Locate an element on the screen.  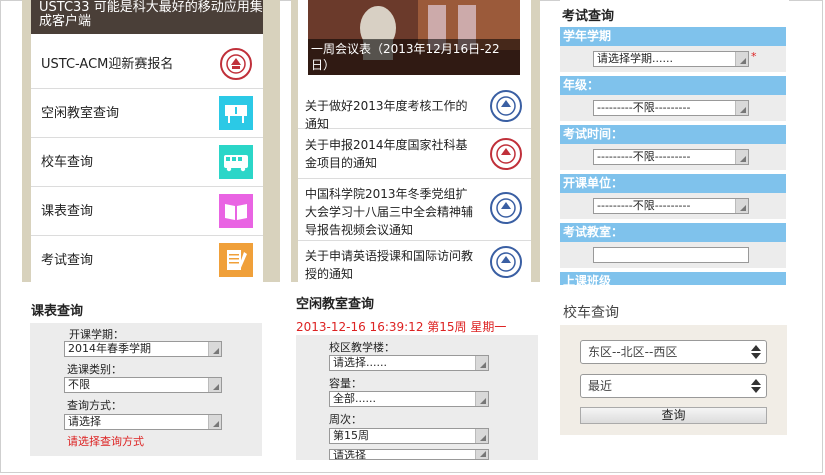
exam-room-input is located at coordinates (671, 255).